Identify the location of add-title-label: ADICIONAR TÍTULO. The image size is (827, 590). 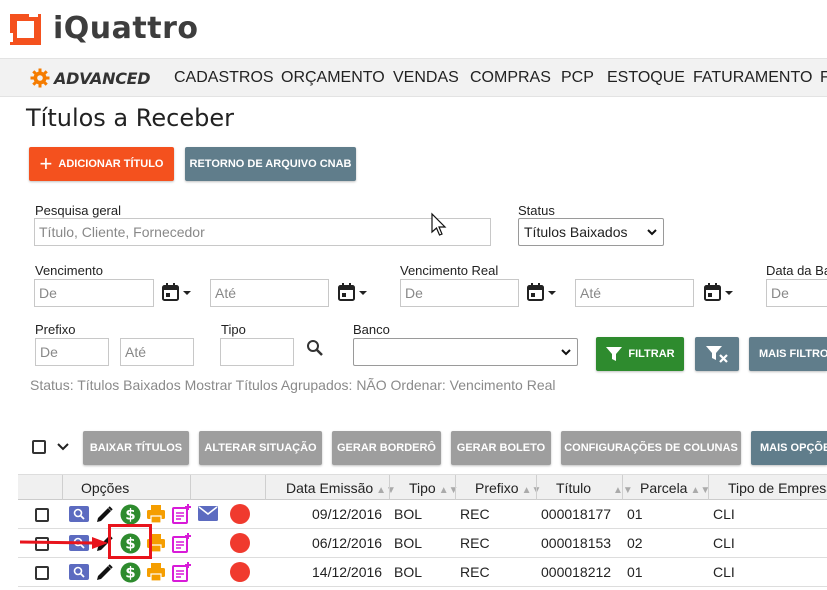
(111, 164).